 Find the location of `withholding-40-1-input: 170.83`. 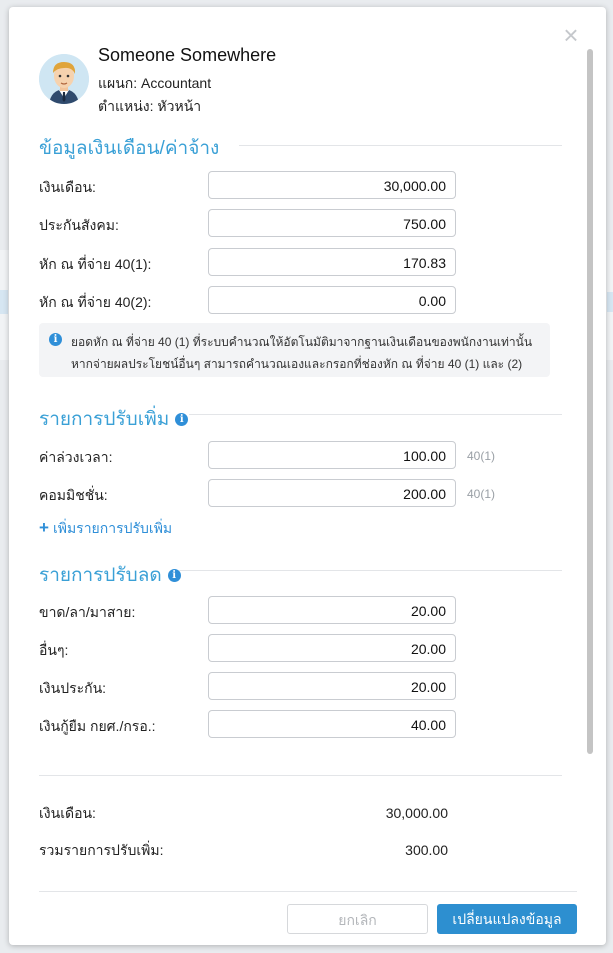

withholding-40-1-input: 170.83 is located at coordinates (332, 262).